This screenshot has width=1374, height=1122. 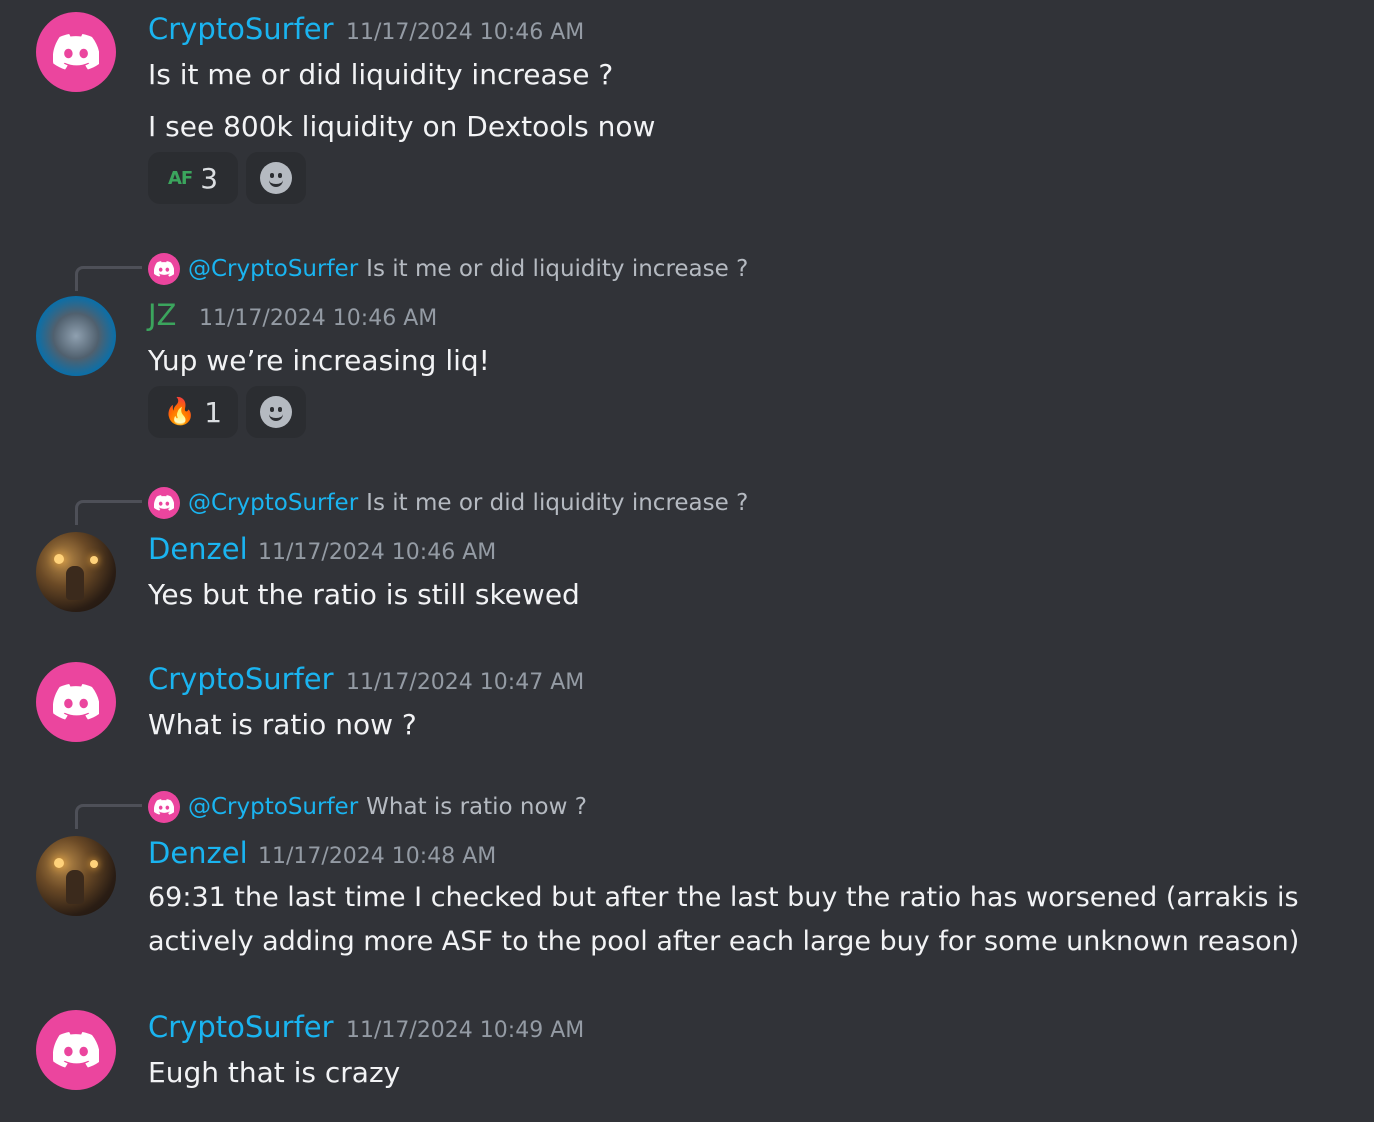 I want to click on fire-emoji-icon: 🔥, so click(x=180, y=412).